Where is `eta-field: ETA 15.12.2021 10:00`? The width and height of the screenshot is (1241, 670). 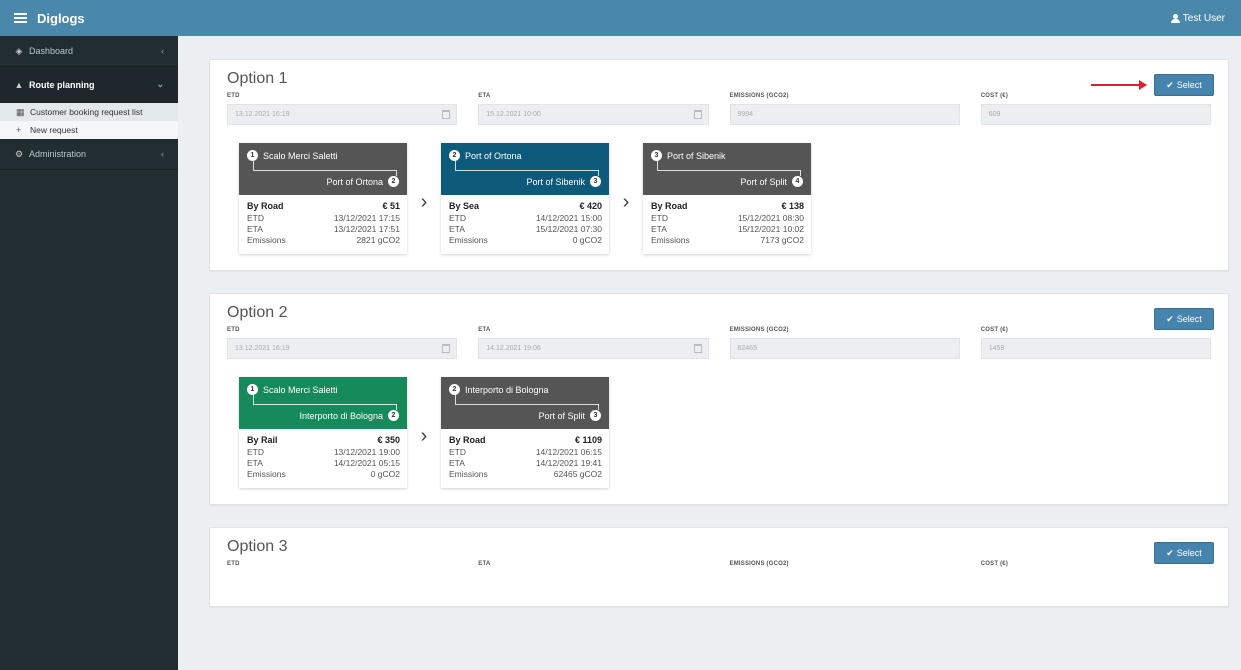
eta-field: ETA 15.12.2021 10:00 is located at coordinates (593, 109).